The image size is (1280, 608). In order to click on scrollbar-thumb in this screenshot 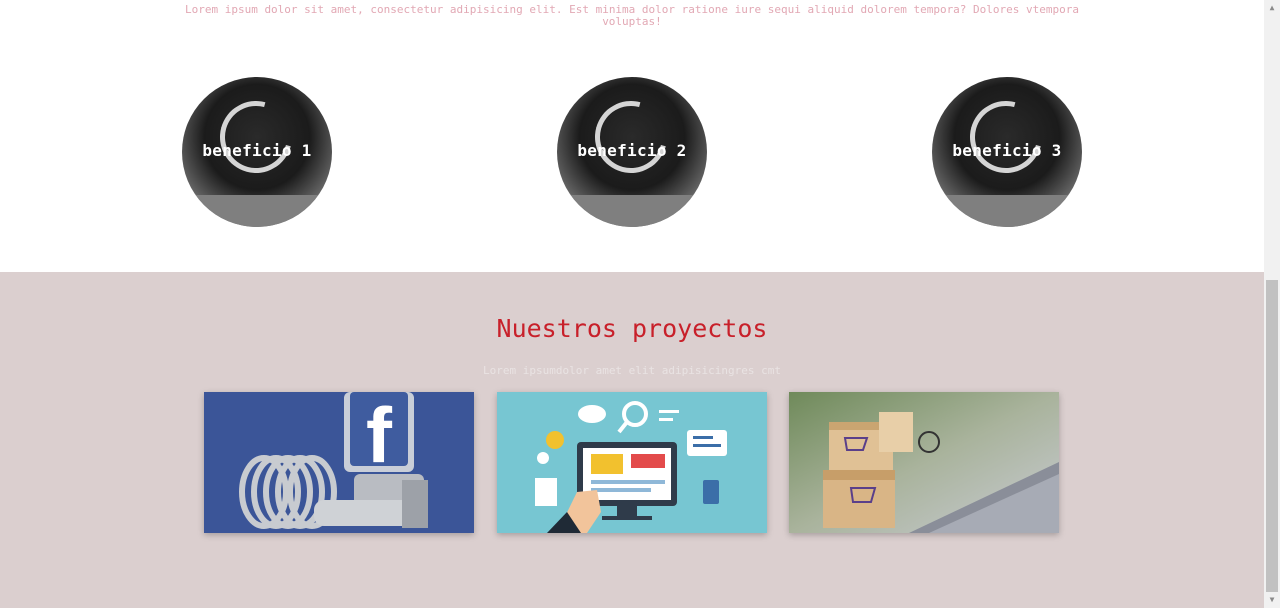, I will do `click(1272, 436)`.